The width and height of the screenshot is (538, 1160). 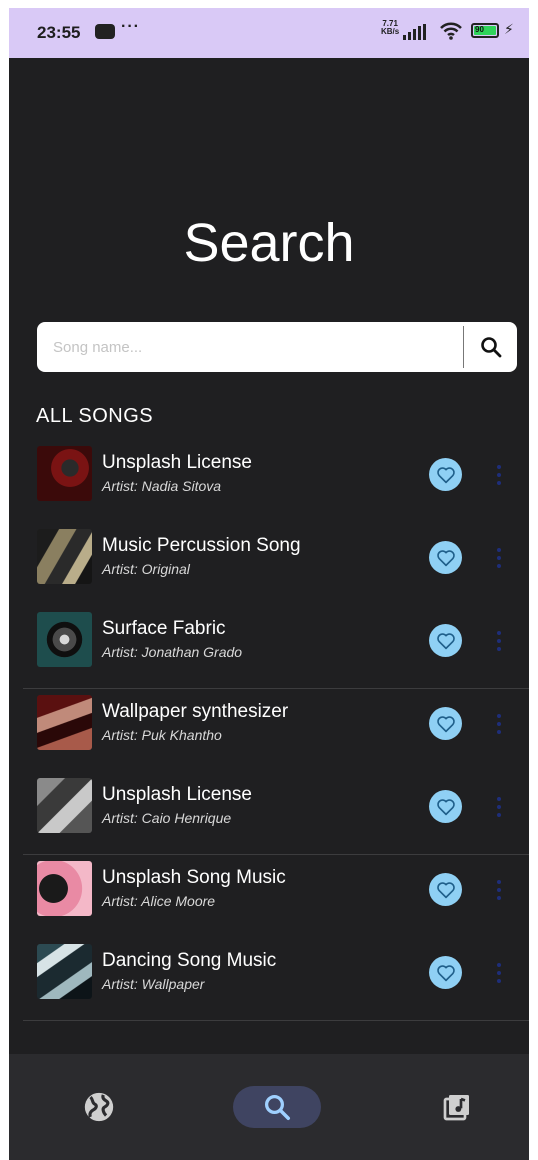 What do you see at coordinates (189, 960) in the screenshot?
I see `song-title: Dancing Song Music` at bounding box center [189, 960].